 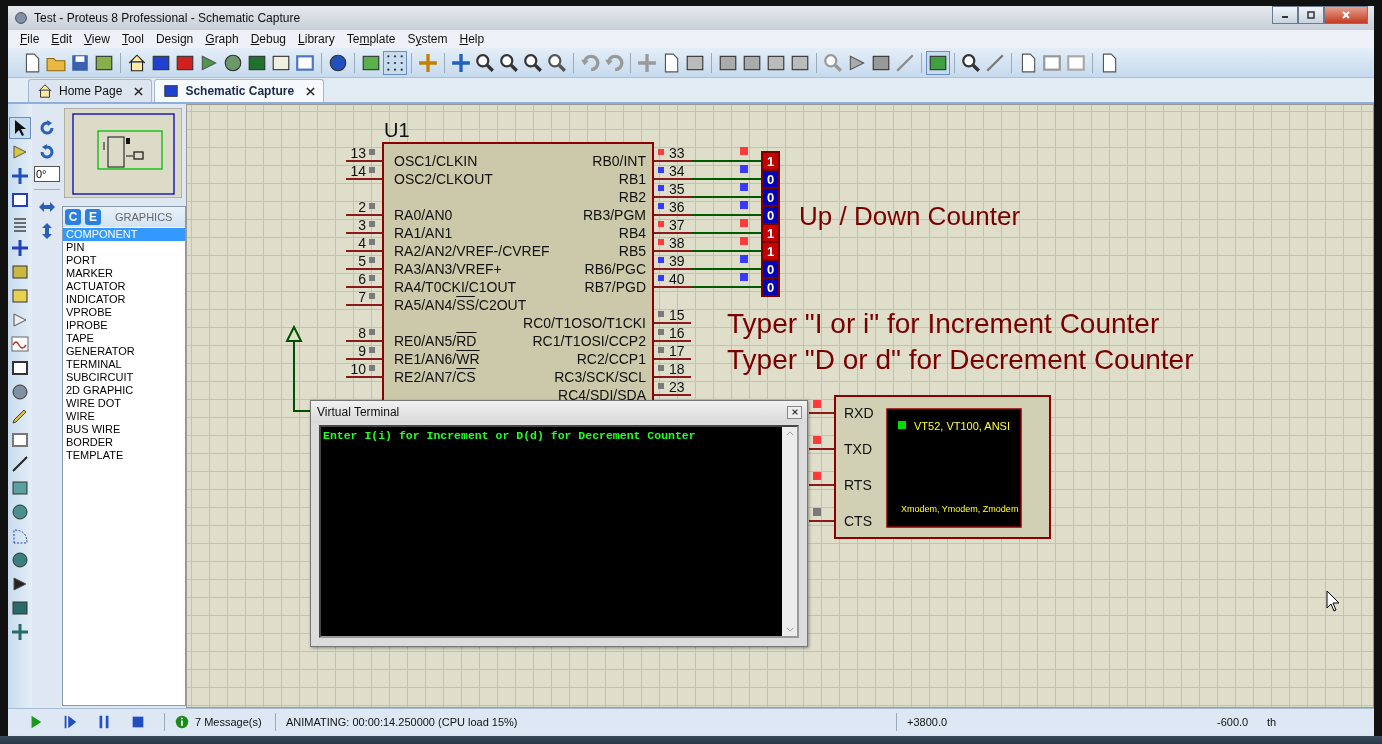 What do you see at coordinates (435, 341) in the screenshot?
I see `pin-label: RE0/AN5/RD` at bounding box center [435, 341].